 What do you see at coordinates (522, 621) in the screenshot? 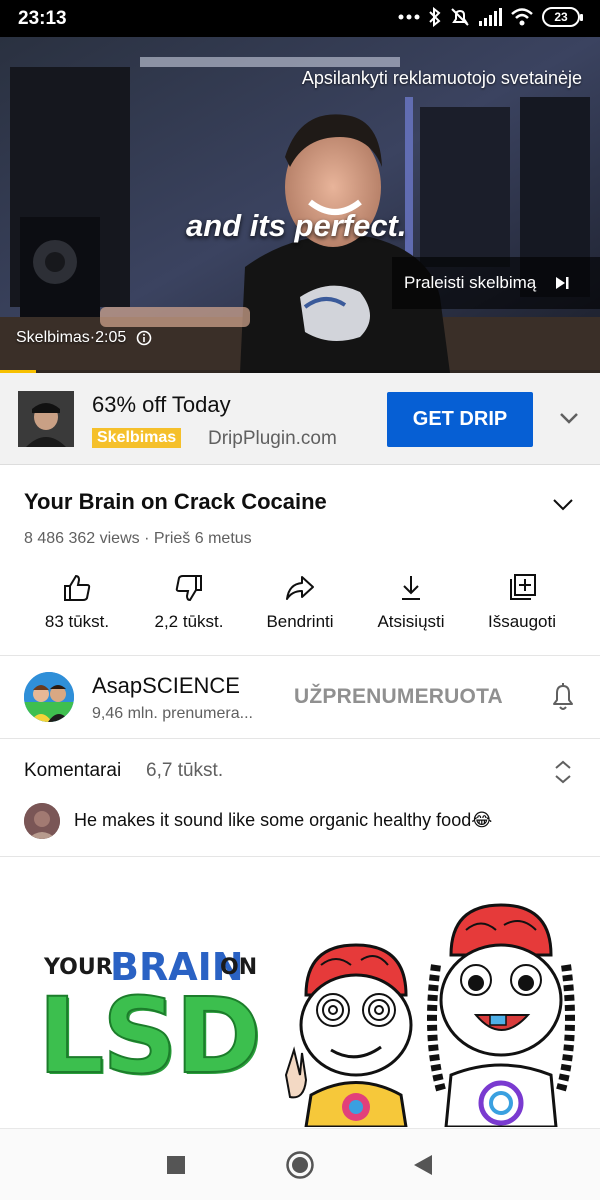
I see `save-label: Išsaugoti` at bounding box center [522, 621].